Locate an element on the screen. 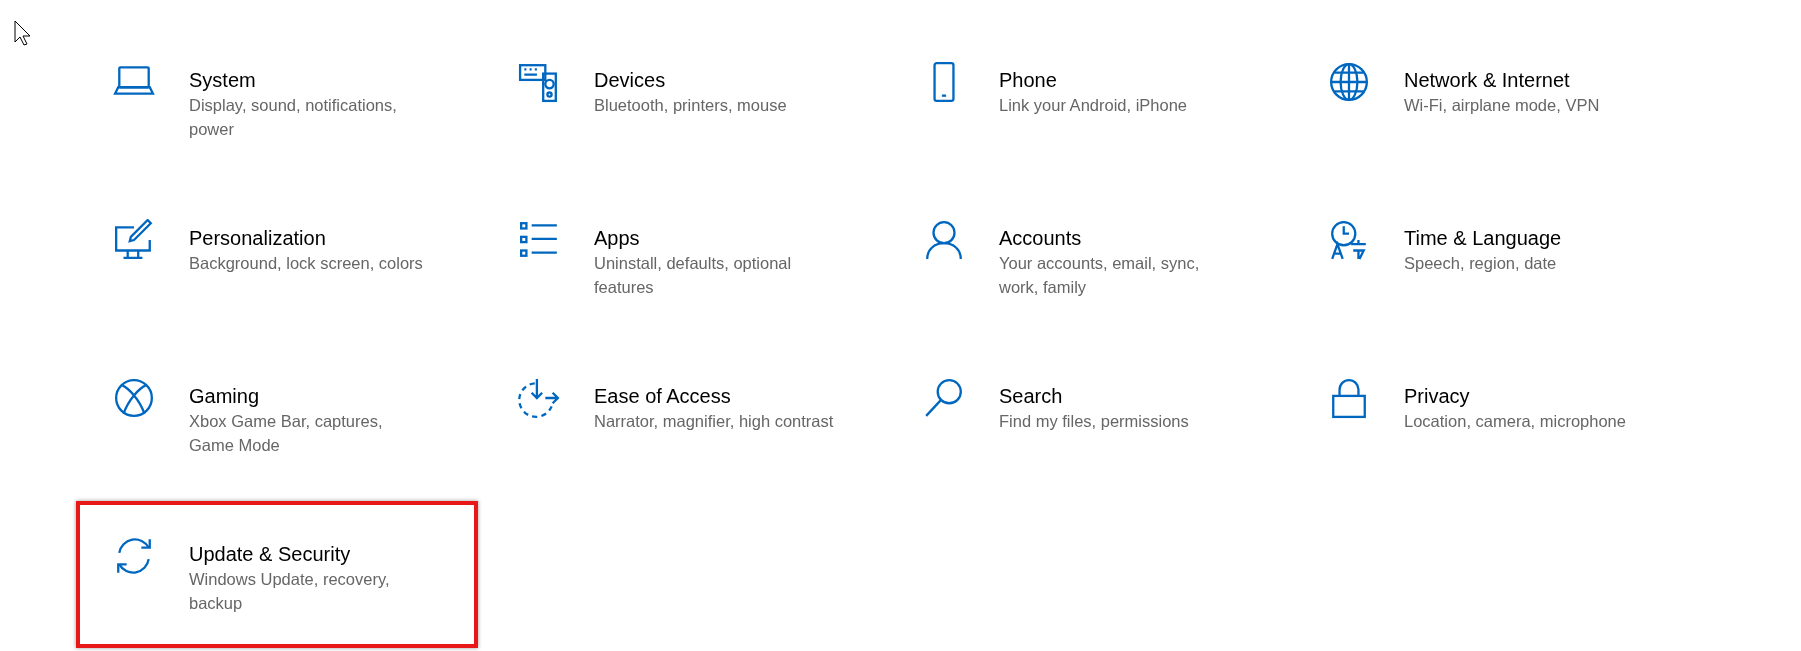  category-title: Devices is located at coordinates (630, 80).